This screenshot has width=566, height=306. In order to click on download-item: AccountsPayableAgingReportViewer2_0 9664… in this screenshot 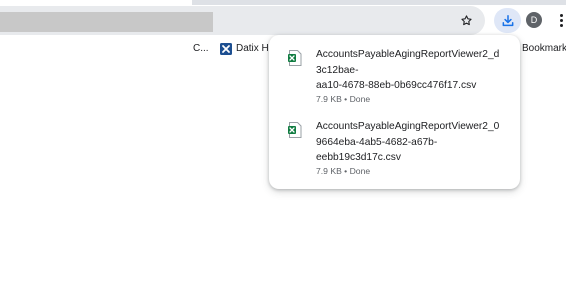, I will do `click(394, 144)`.